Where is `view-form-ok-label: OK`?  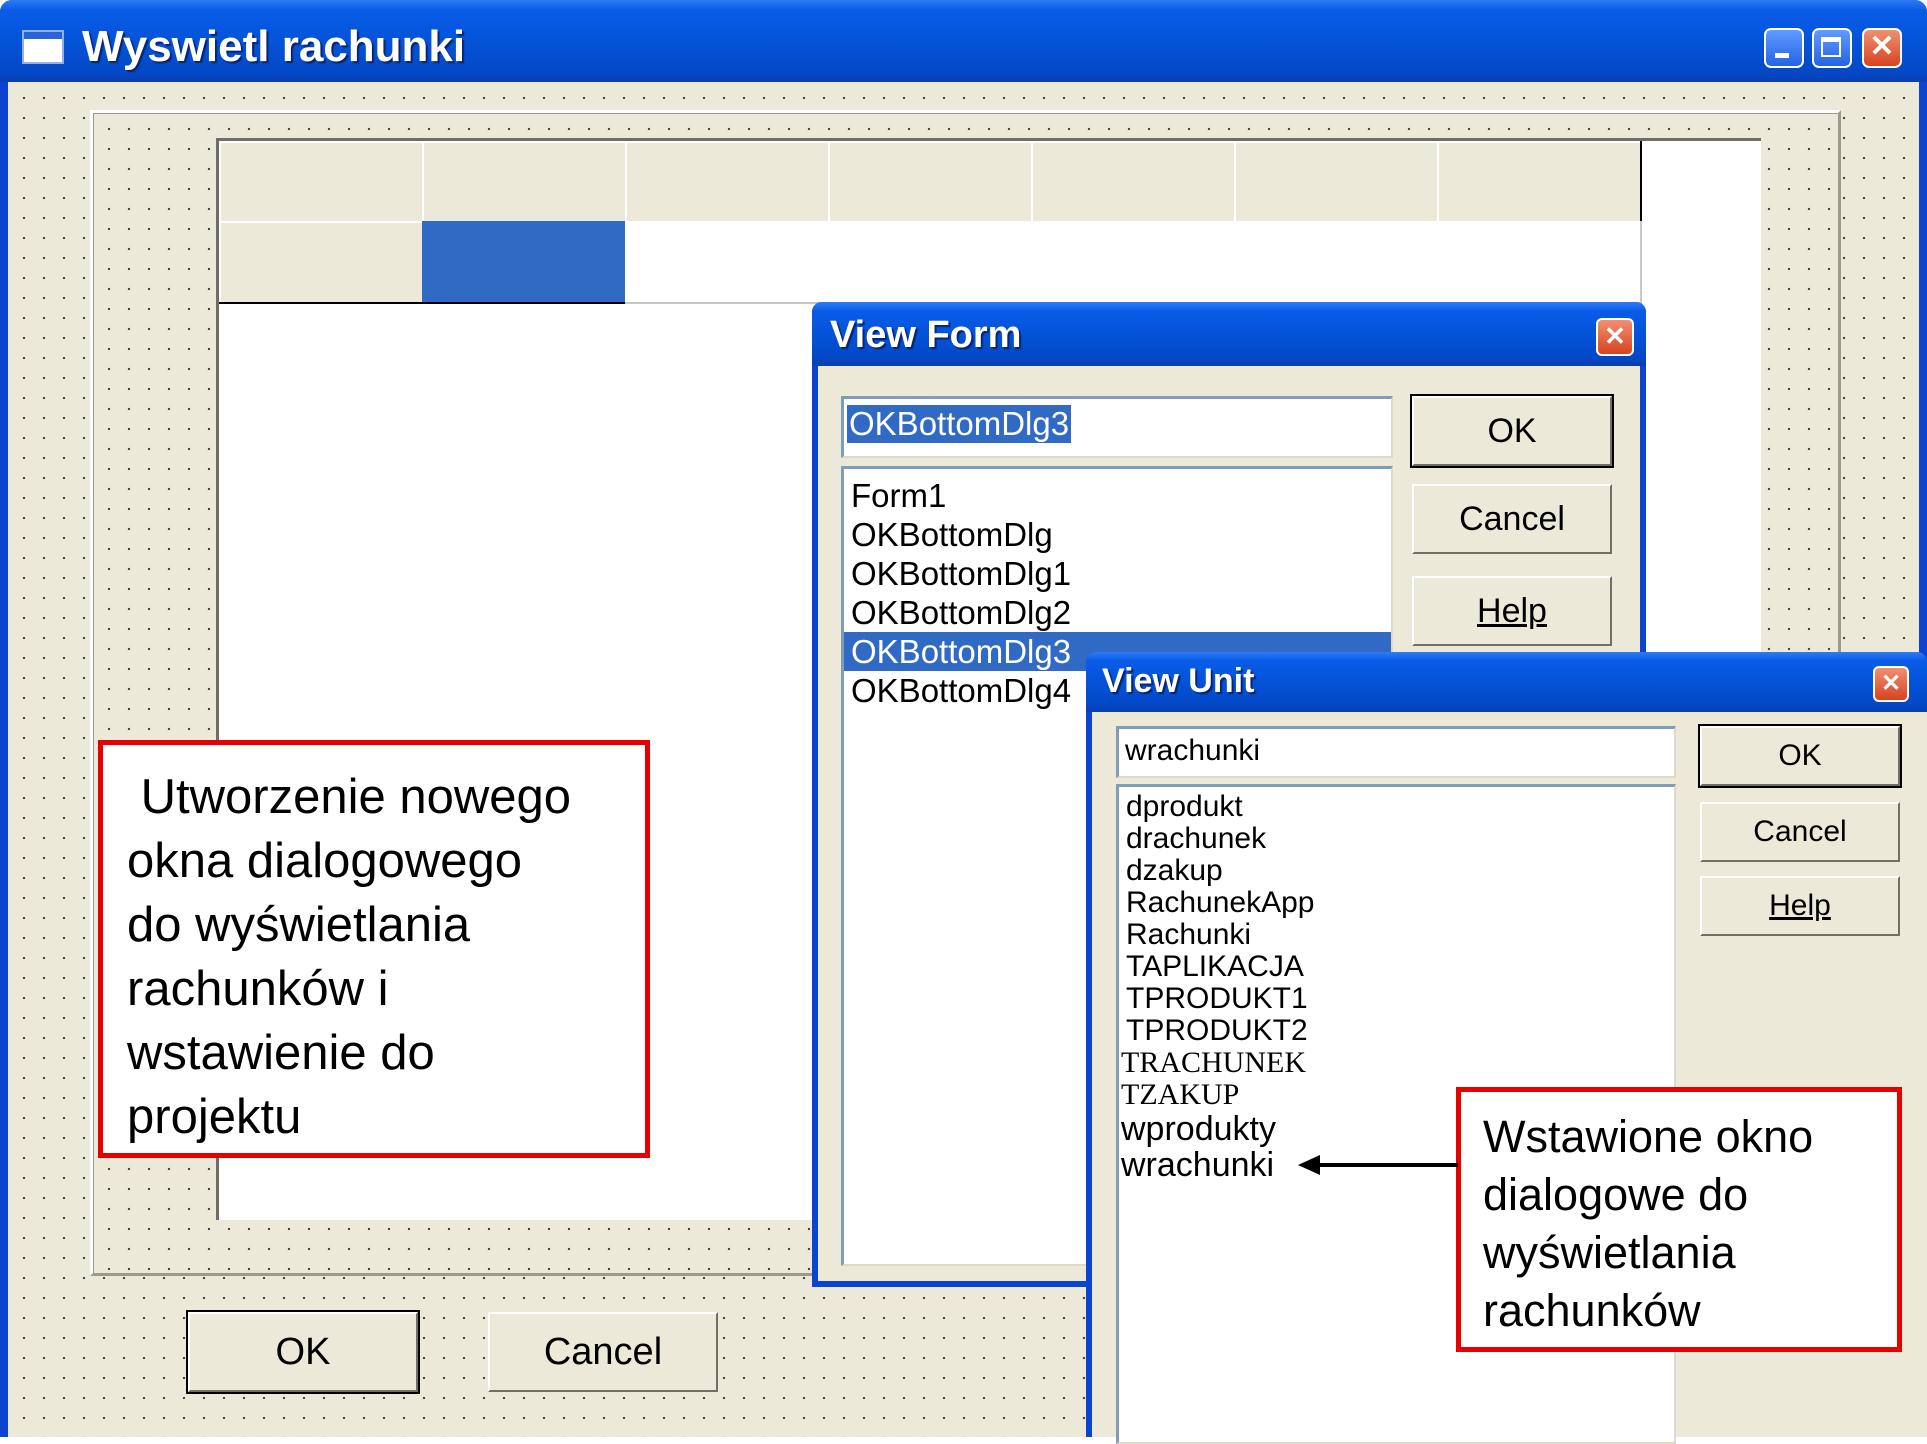
view-form-ok-label: OK is located at coordinates (1512, 431).